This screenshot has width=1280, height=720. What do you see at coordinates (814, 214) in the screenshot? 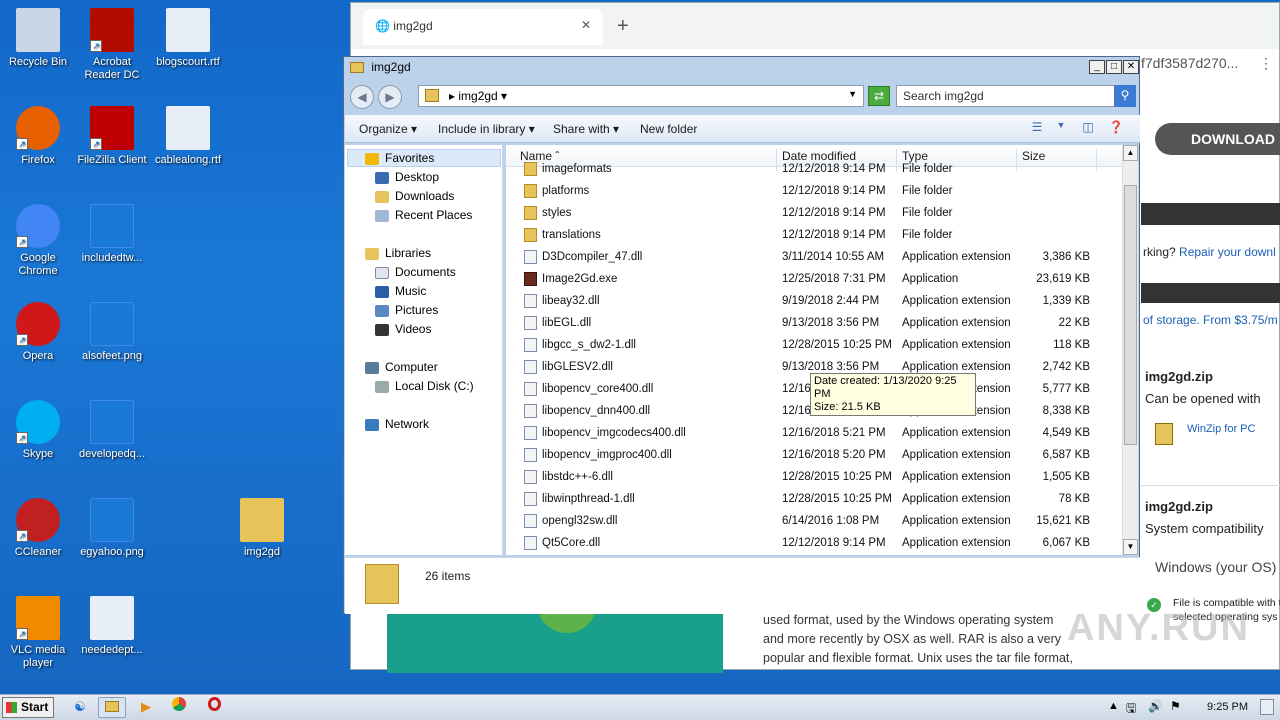
I see `file-row: styles 12/12/2018 9:14 PM File folder` at bounding box center [814, 214].